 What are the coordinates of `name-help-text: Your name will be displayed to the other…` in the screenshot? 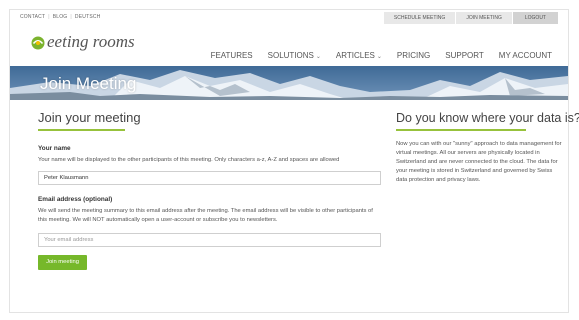 It's located at (189, 160).